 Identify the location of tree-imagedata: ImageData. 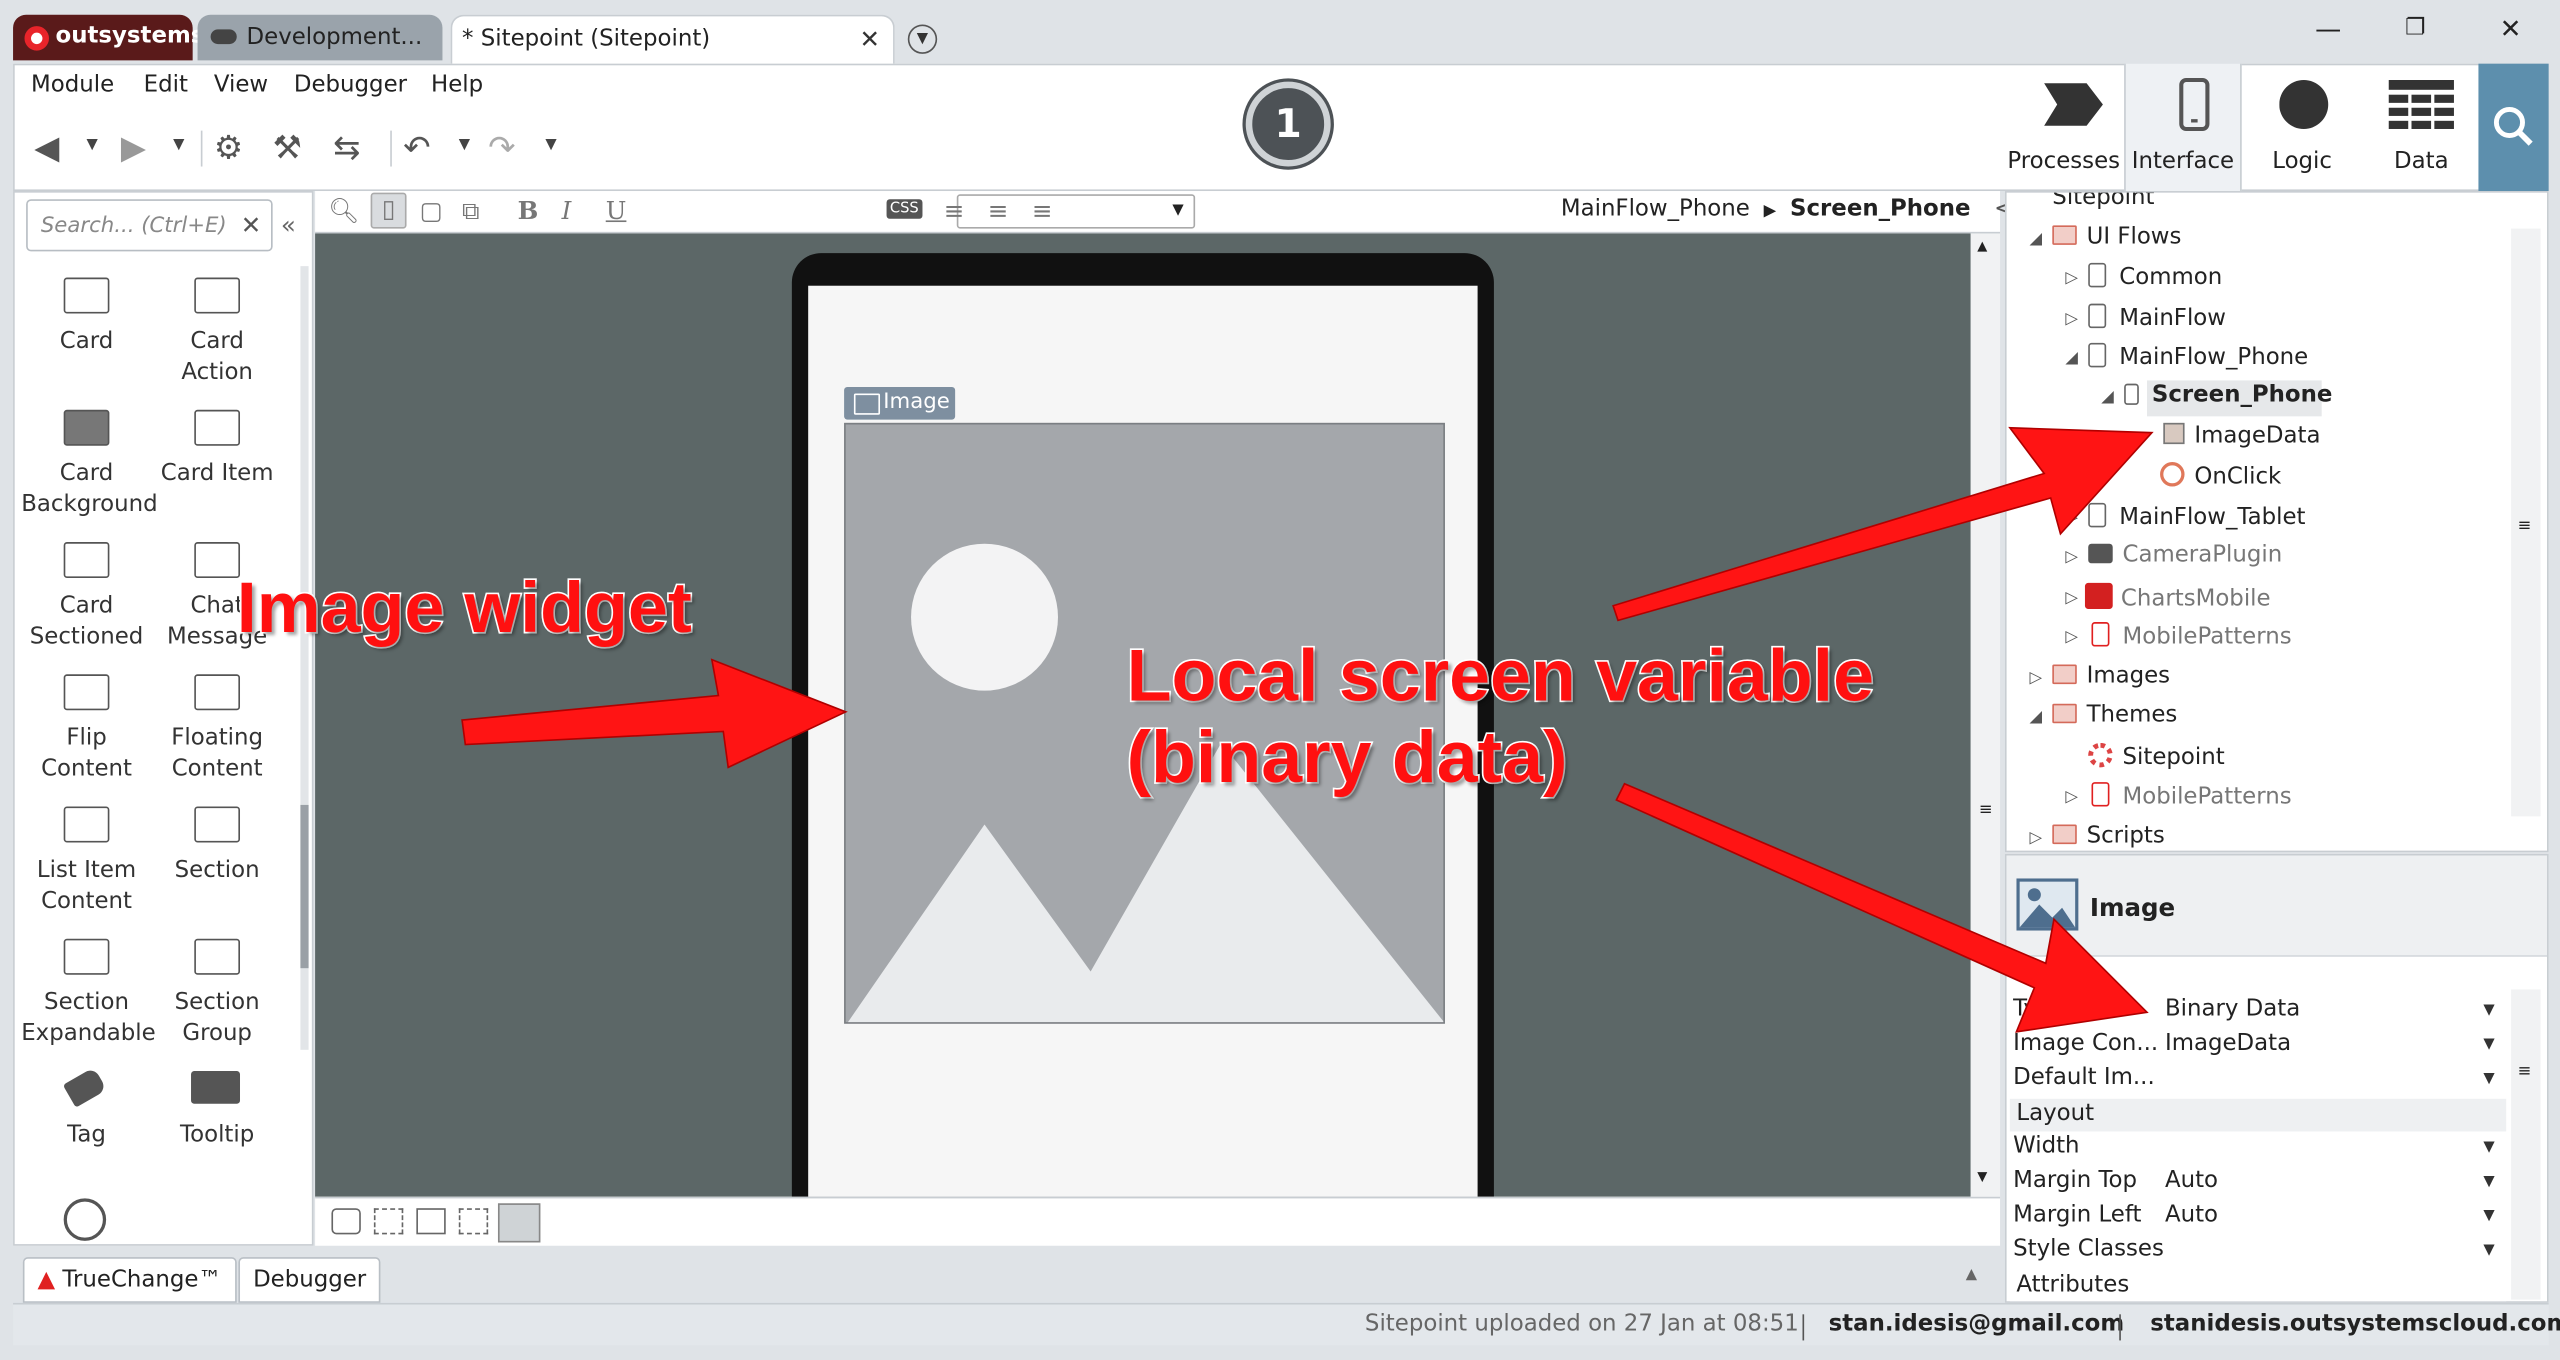
(2242, 435).